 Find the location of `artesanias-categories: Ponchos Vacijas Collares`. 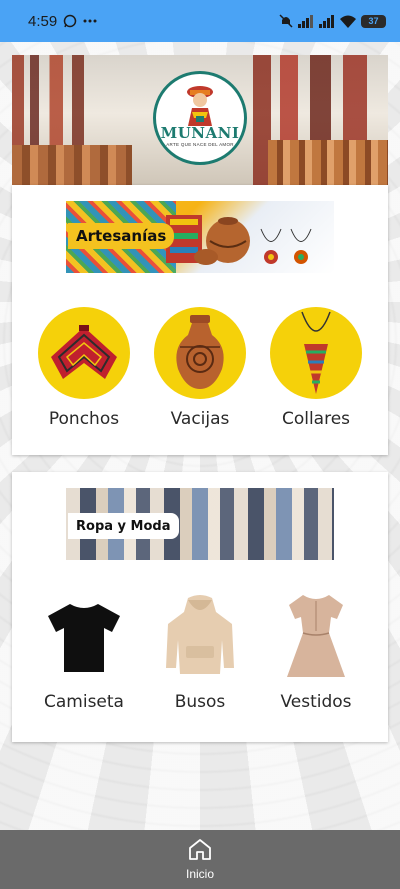

artesanias-categories: Ponchos Vacijas Collares is located at coordinates (200, 368).